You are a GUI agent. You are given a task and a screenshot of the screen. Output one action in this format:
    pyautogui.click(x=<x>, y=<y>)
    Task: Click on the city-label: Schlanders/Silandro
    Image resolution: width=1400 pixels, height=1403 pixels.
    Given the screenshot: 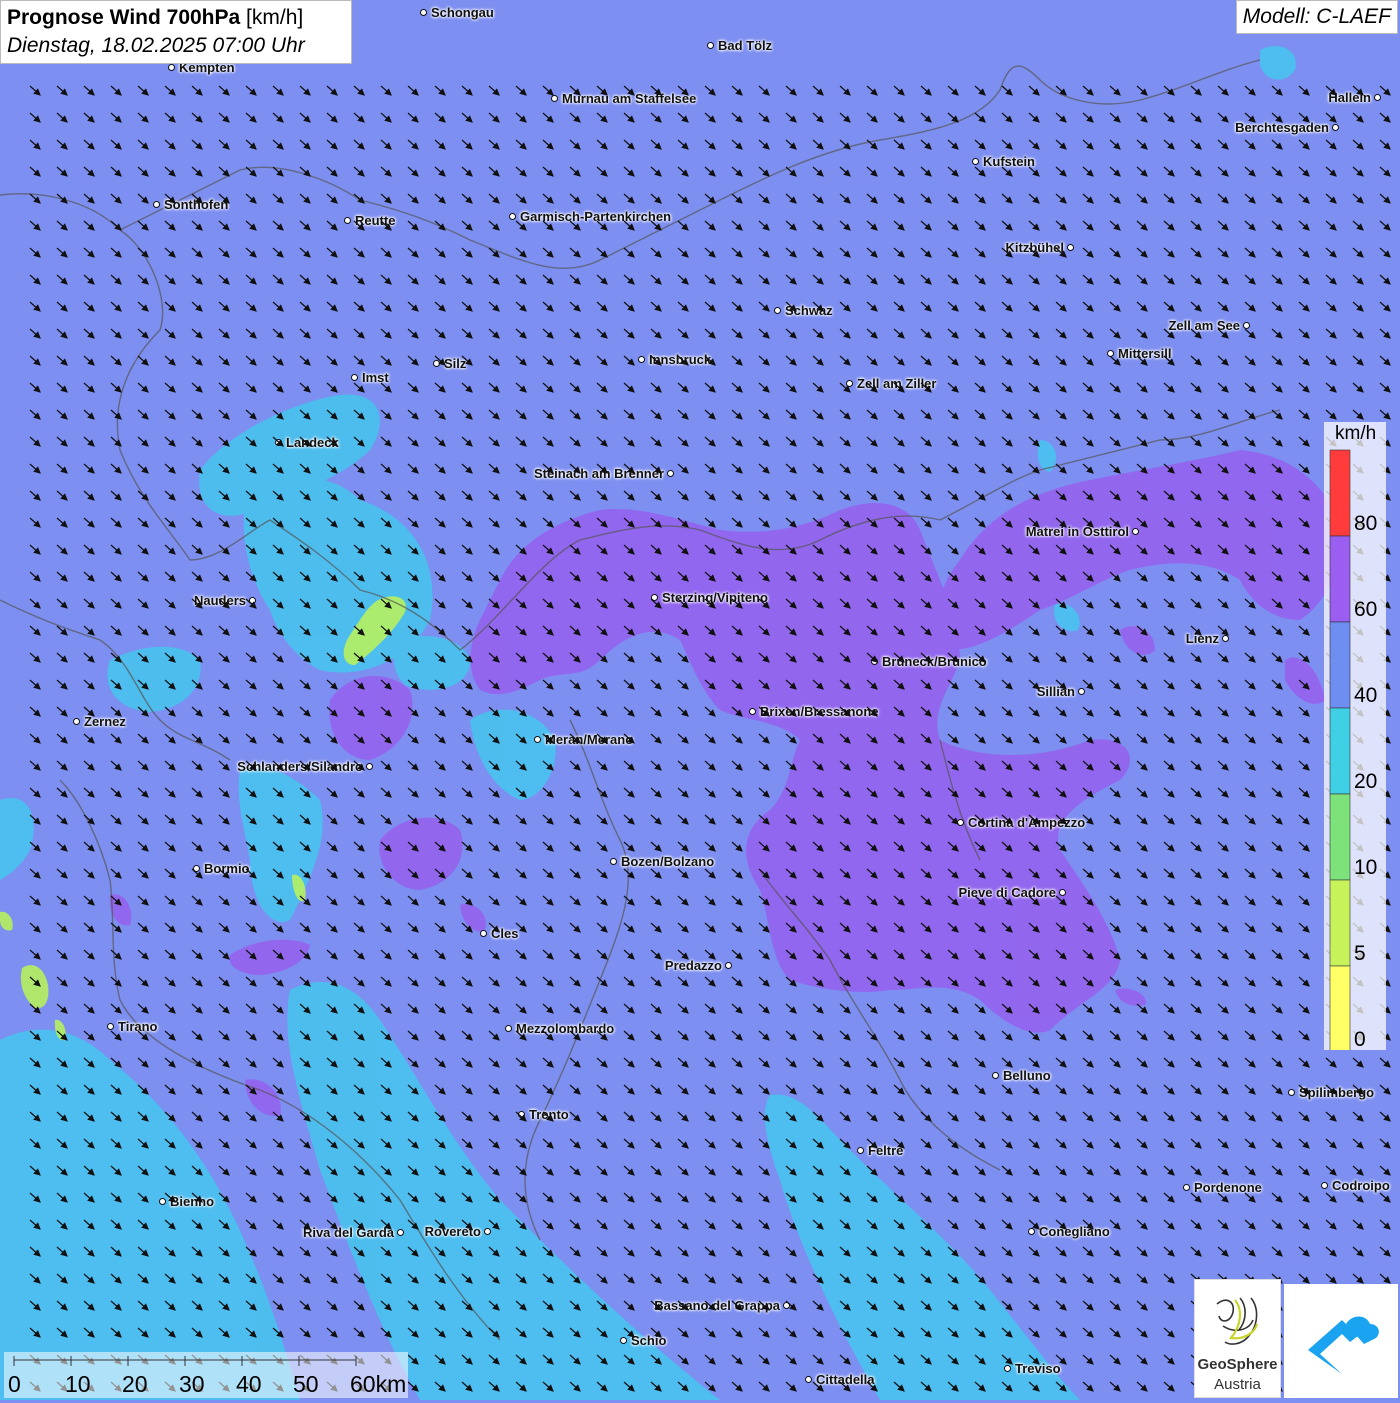 What is the action you would take?
    pyautogui.click(x=300, y=766)
    